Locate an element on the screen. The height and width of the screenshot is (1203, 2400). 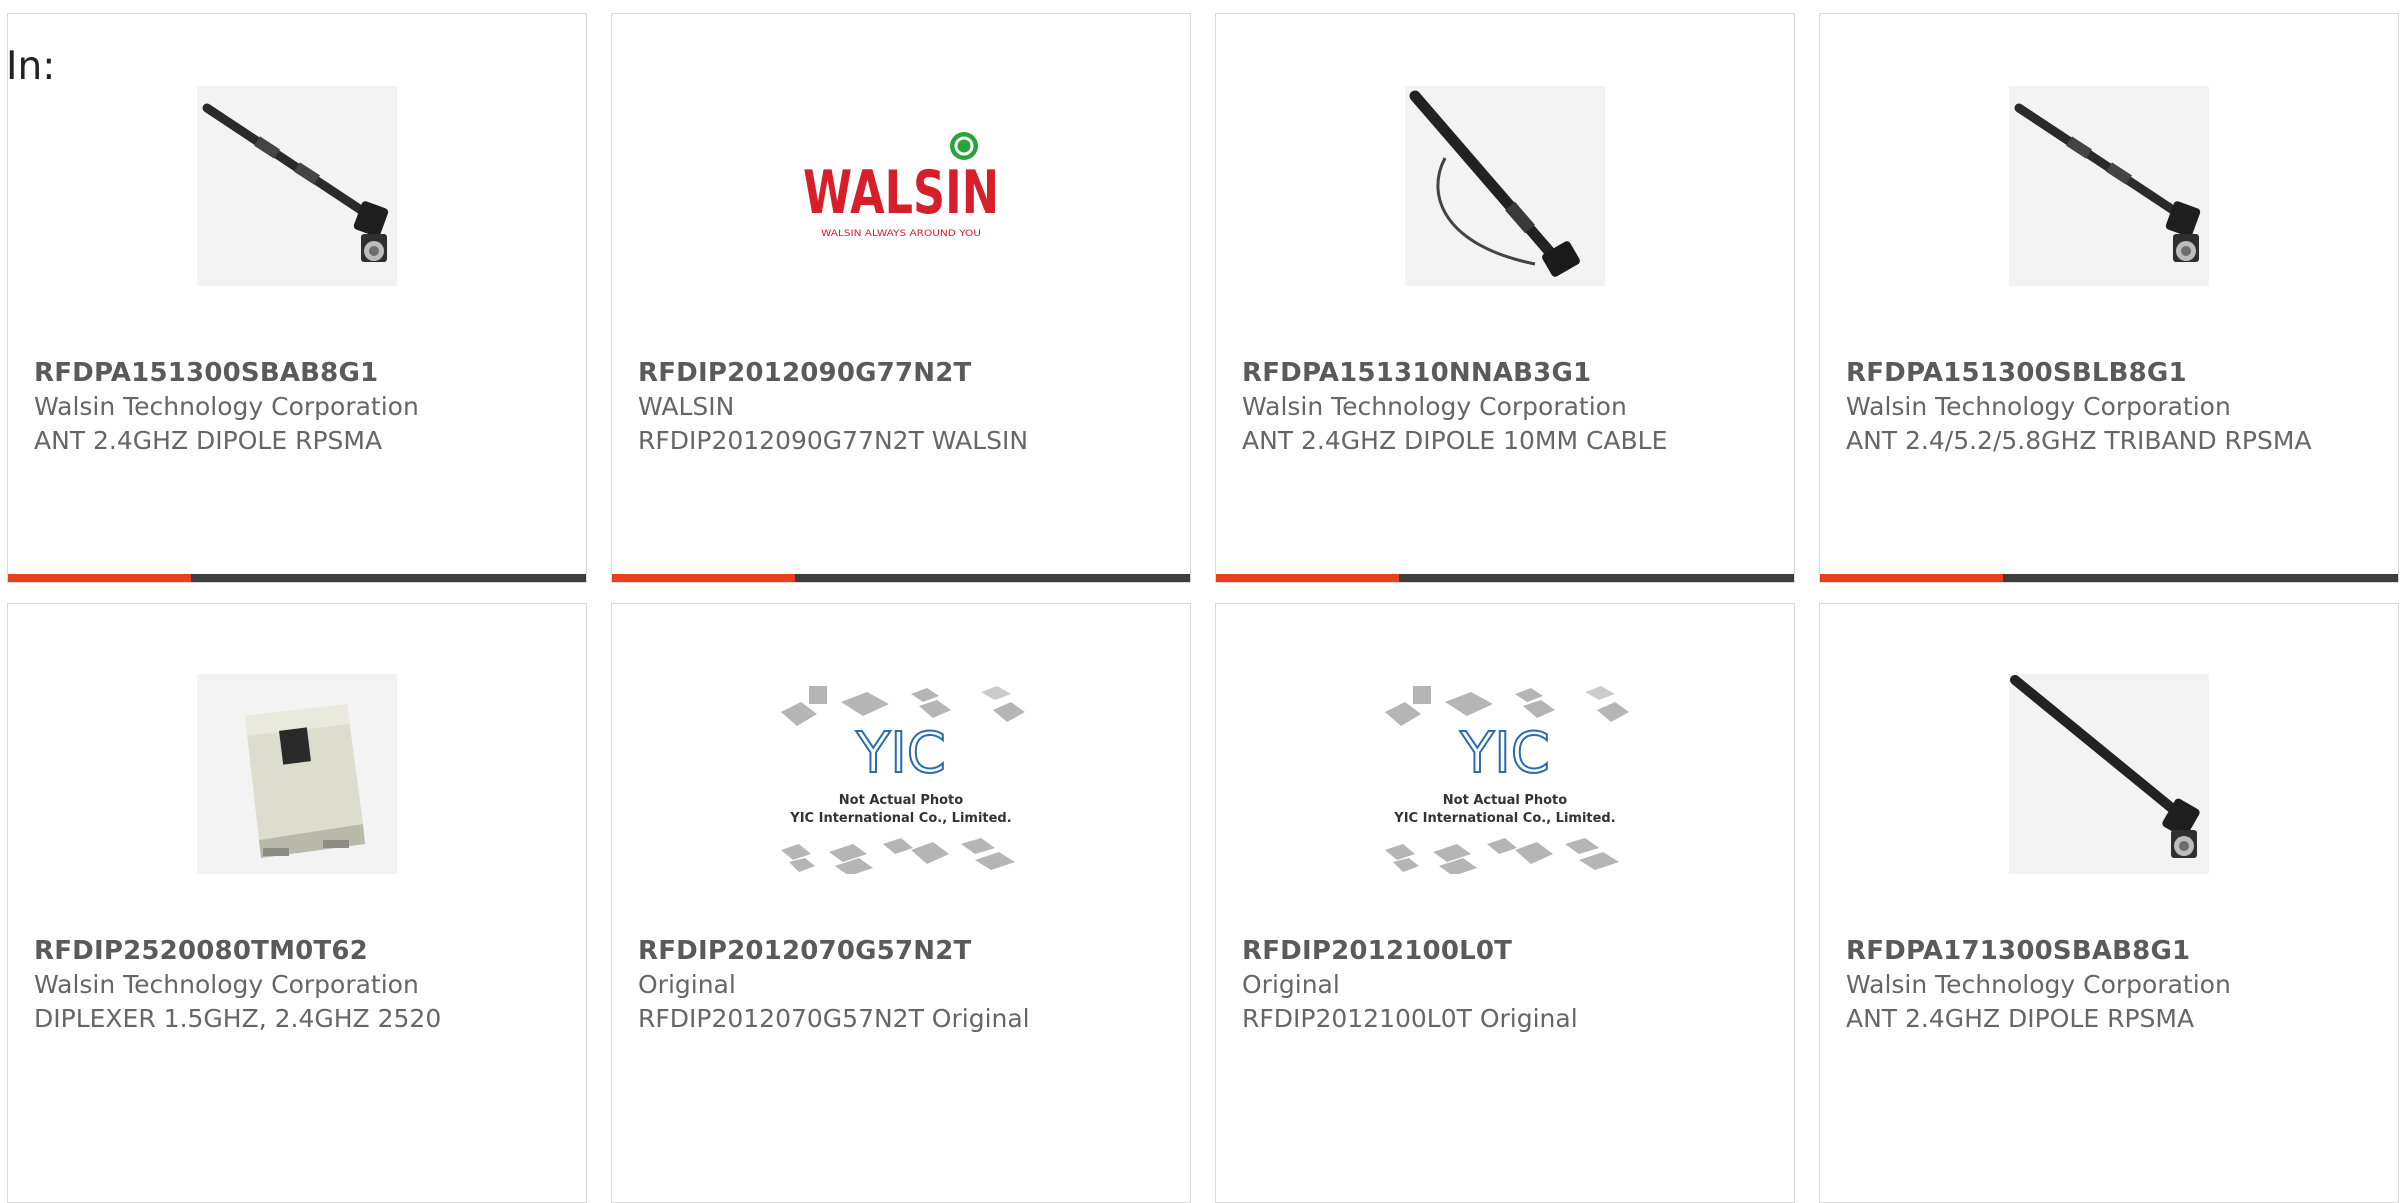
part-number: RFDPA151300SBLB8G1 is located at coordinates (2111, 373).